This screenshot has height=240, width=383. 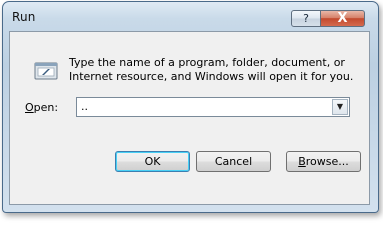 I want to click on open-combobox: .. ▼, so click(x=213, y=107).